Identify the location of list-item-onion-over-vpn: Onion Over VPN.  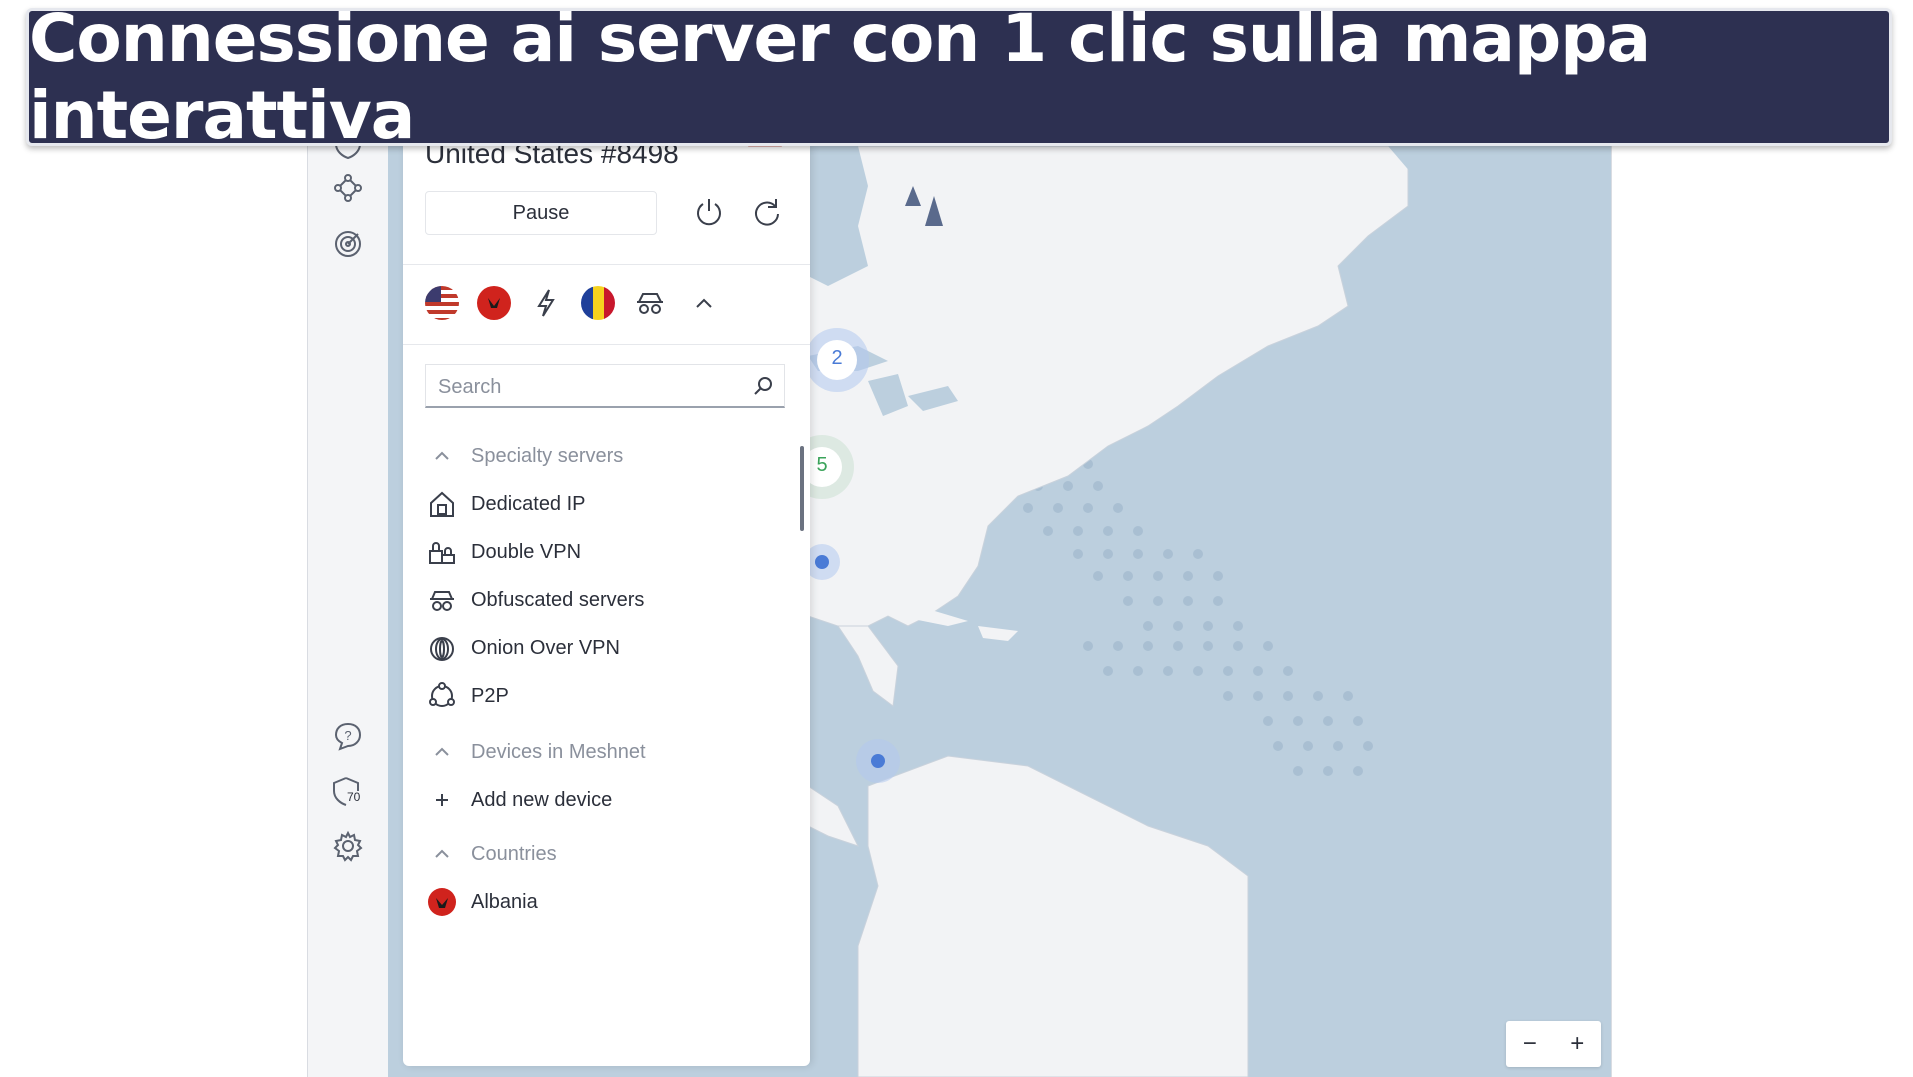
(605, 648).